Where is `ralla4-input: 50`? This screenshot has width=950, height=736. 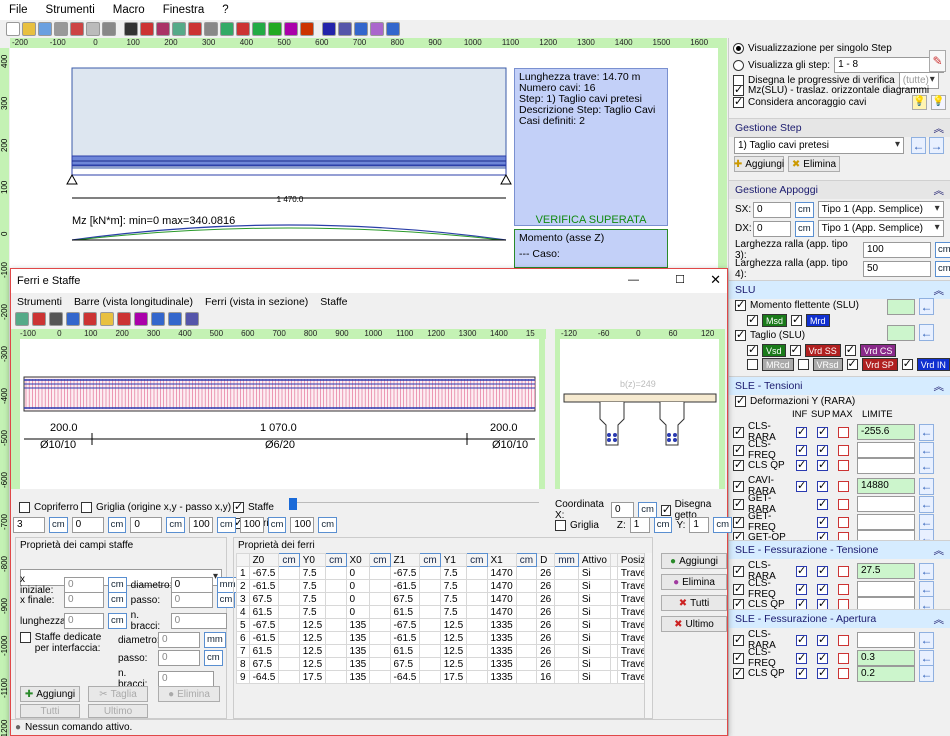
ralla4-input: 50 is located at coordinates (897, 269).